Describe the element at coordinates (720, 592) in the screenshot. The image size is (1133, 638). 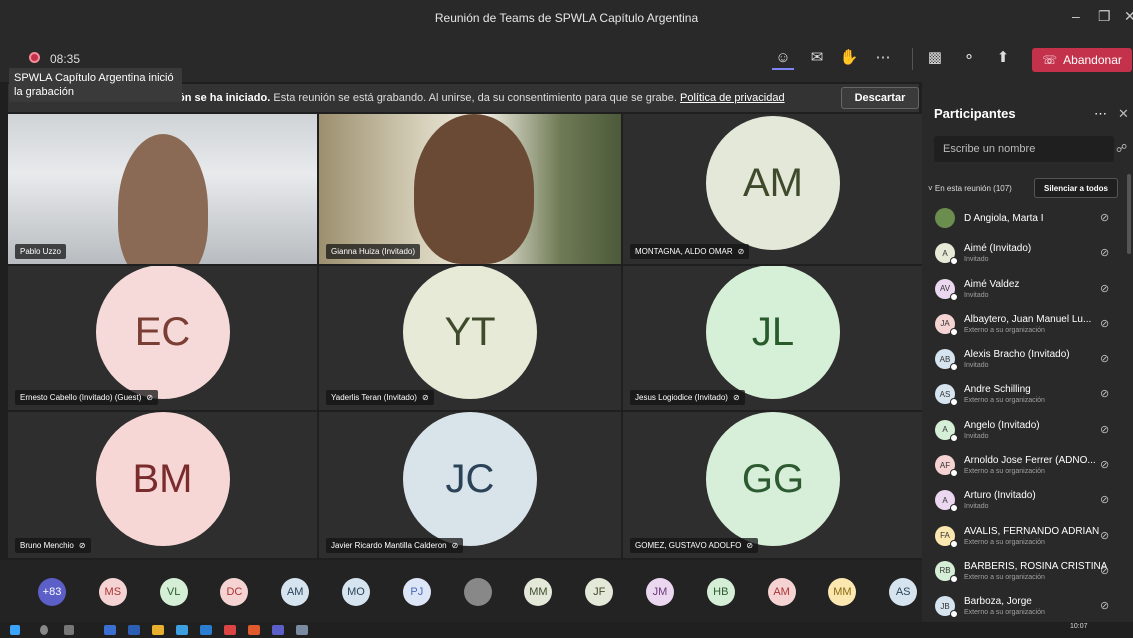
I see `participant-chip: HB` at that location.